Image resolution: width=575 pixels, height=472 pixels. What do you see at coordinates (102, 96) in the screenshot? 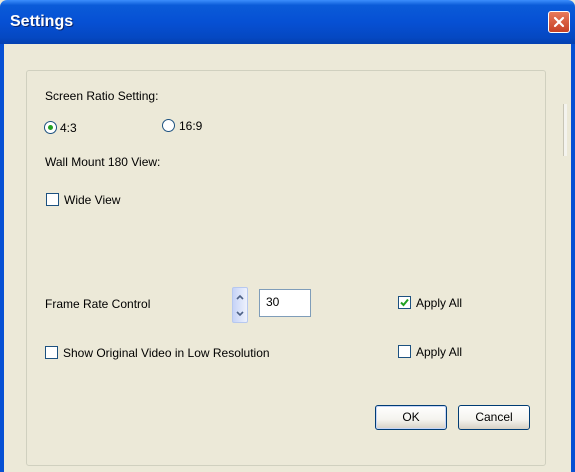
I see `screen-ratio-label: Screen Ratio Setting:` at bounding box center [102, 96].